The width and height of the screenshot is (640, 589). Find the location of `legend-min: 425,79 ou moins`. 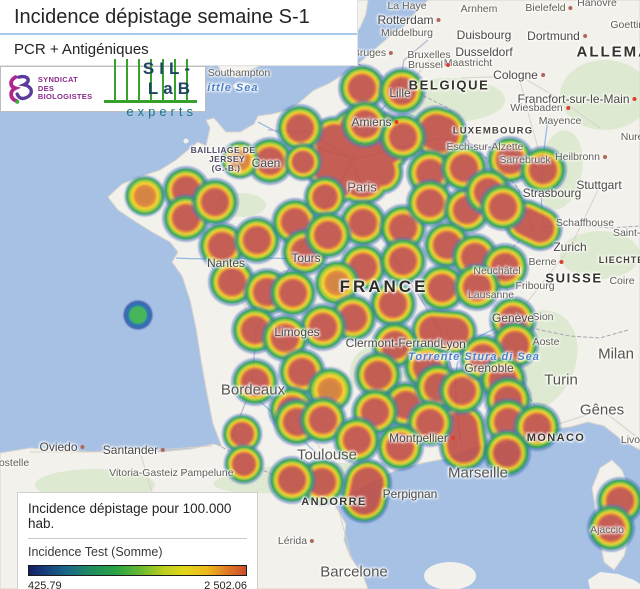

legend-min: 425,79 ou moins is located at coordinates (50, 584).